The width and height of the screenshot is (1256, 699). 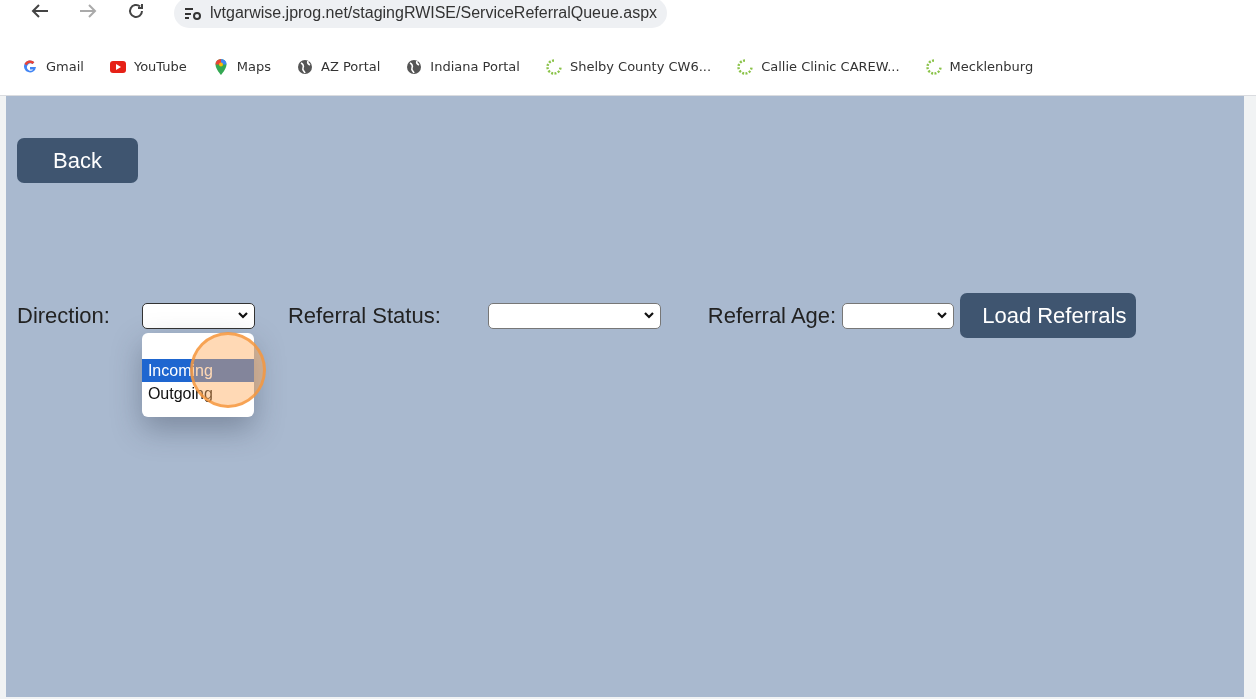 What do you see at coordinates (40, 11) in the screenshot?
I see `back-arrow-icon` at bounding box center [40, 11].